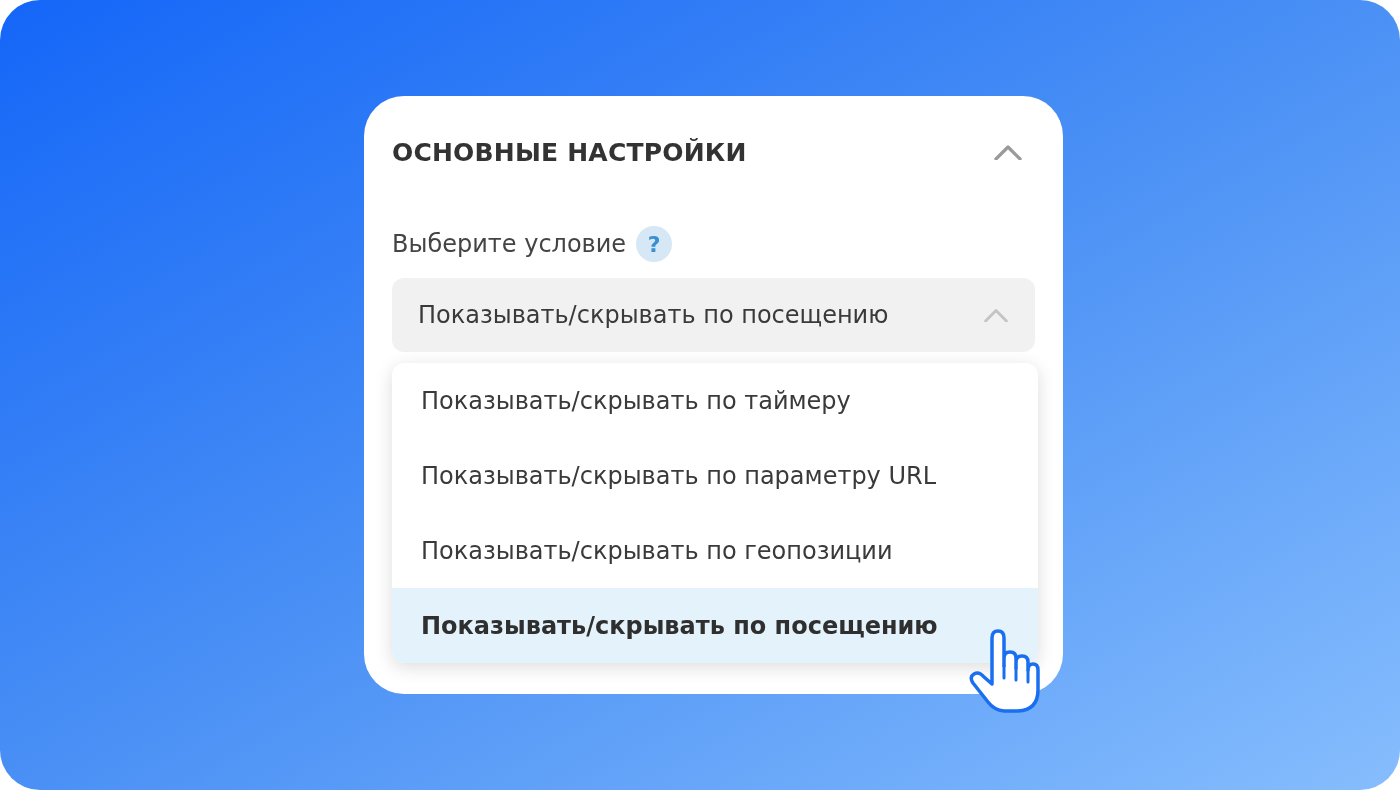 This screenshot has height=790, width=1400. I want to click on dropdown-option: Показывать/скрывать по посещению, so click(715, 625).